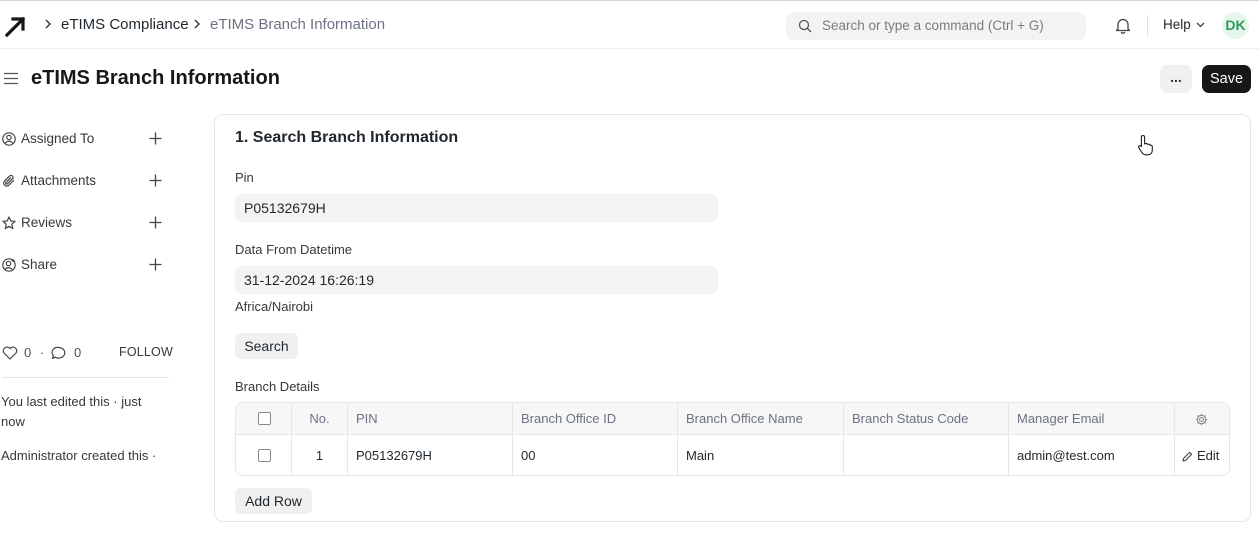 The width and height of the screenshot is (1259, 534). Describe the element at coordinates (9, 265) in the screenshot. I see `share-icon` at that location.